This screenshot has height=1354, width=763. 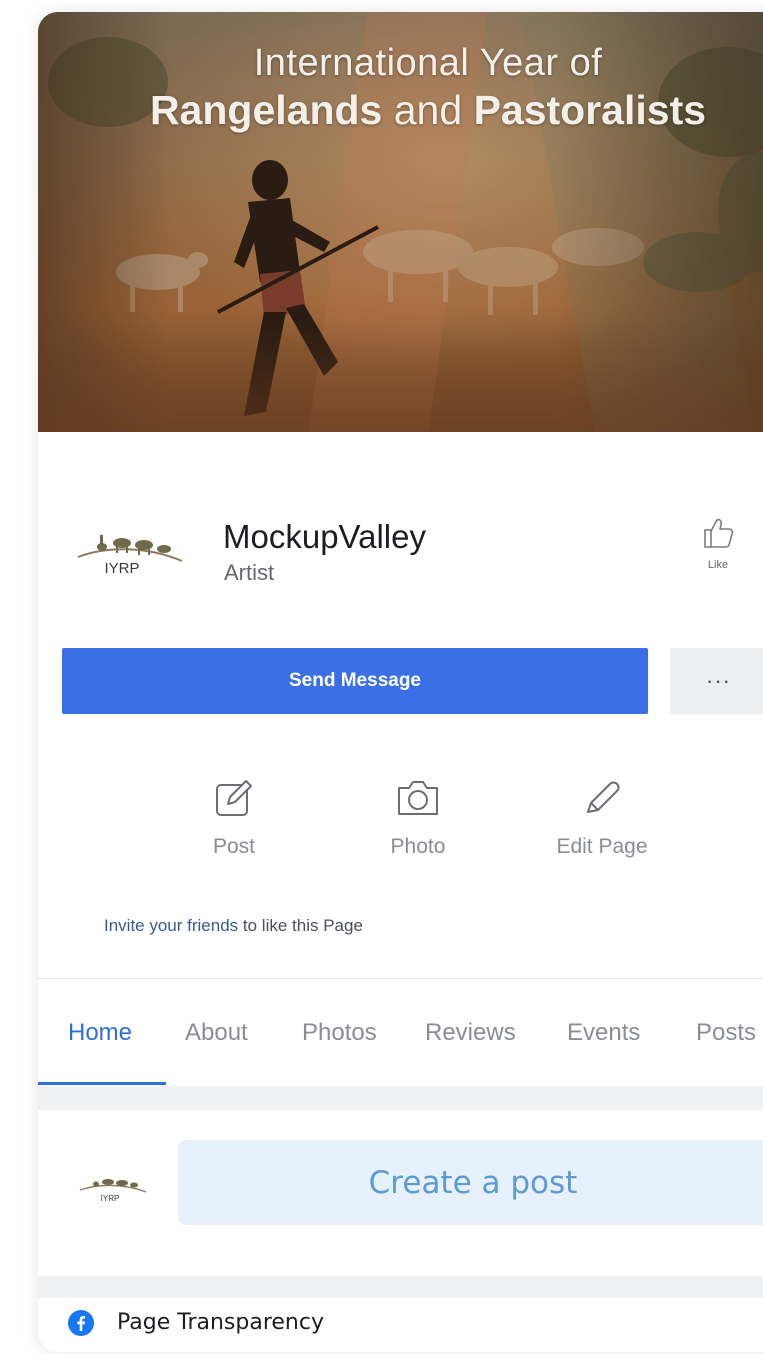 I want to click on page-transparency-label: Page Transparency, so click(x=220, y=1322).